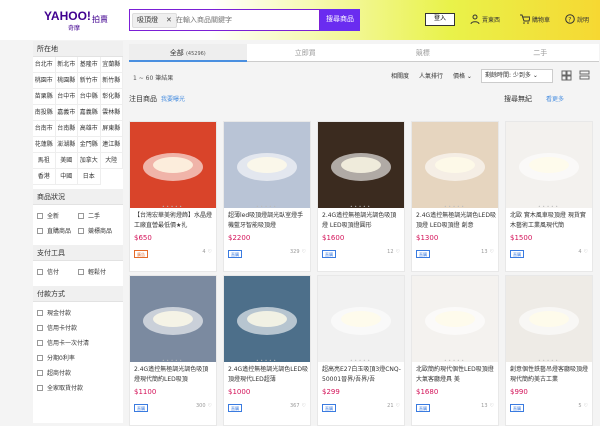  I want to click on condition-option: 競標商品, so click(98, 230).